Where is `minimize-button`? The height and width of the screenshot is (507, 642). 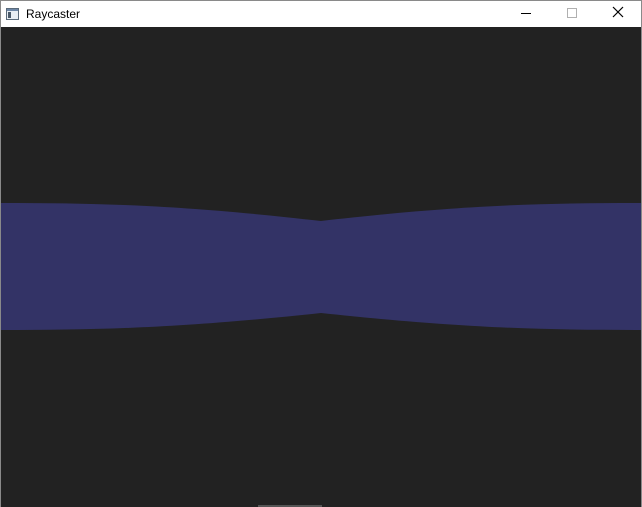 minimize-button is located at coordinates (526, 14).